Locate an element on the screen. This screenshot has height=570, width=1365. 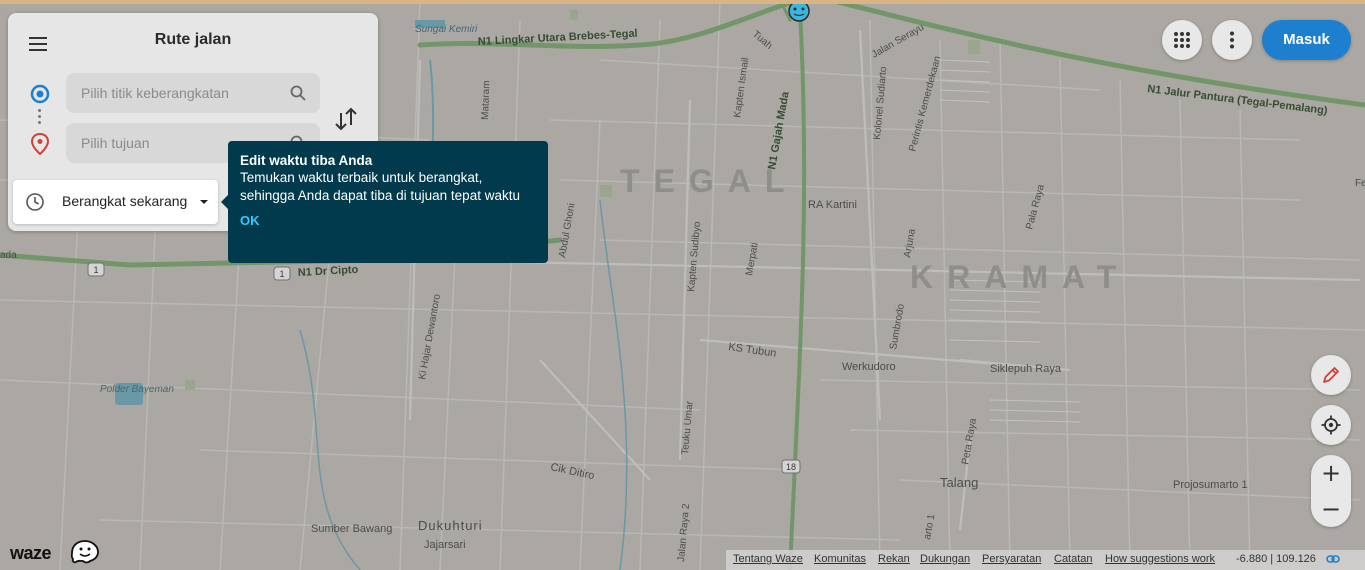
clock-icon is located at coordinates (35, 202).